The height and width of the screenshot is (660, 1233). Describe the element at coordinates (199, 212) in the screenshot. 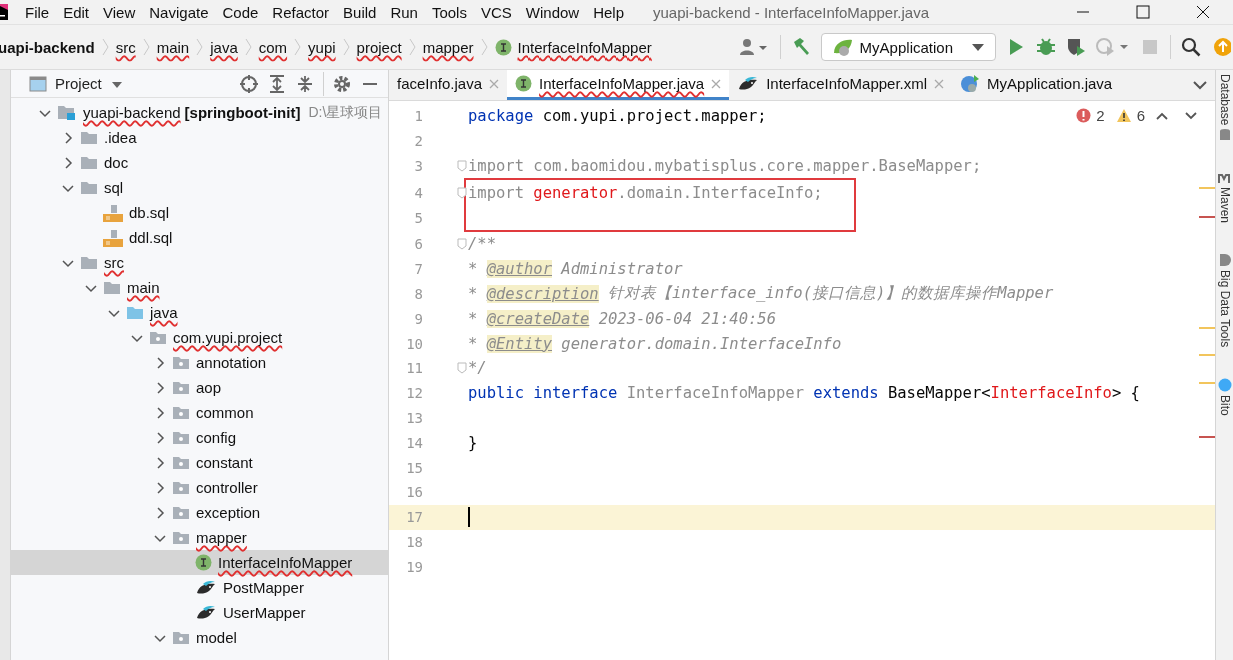

I see `tree-item: db.sql` at that location.